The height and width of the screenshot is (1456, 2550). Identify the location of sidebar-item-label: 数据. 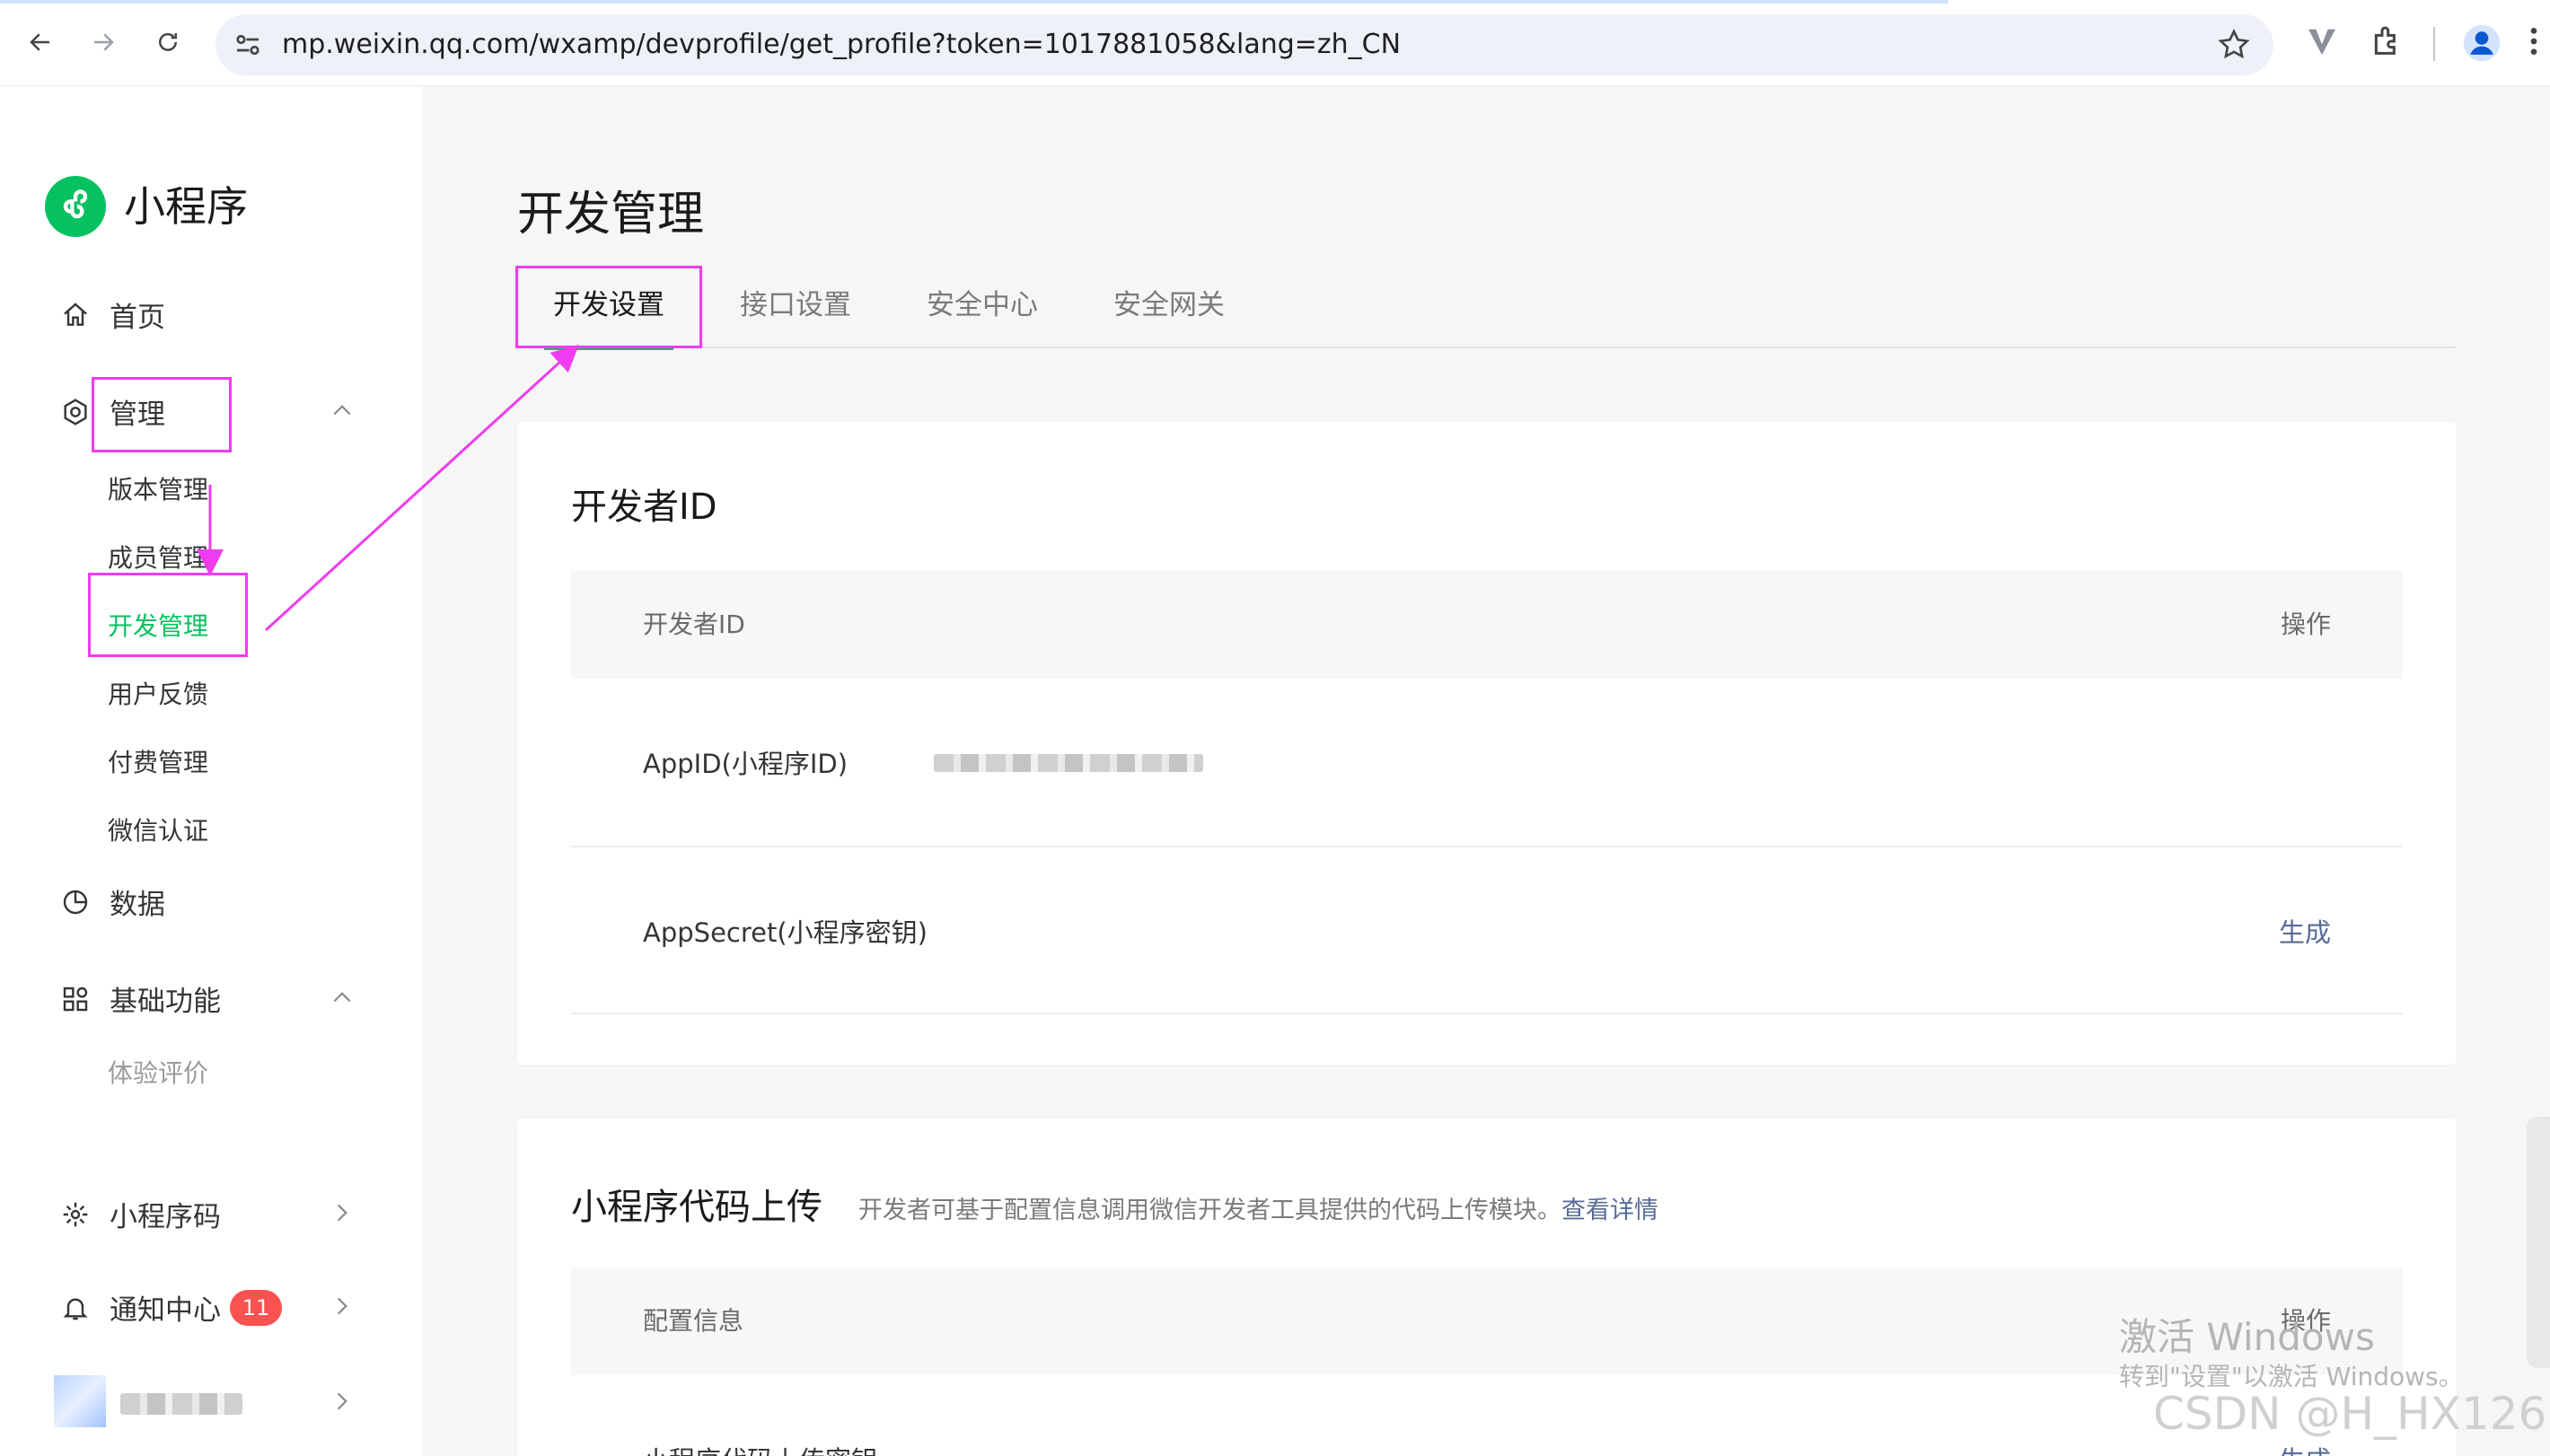
(138, 905).